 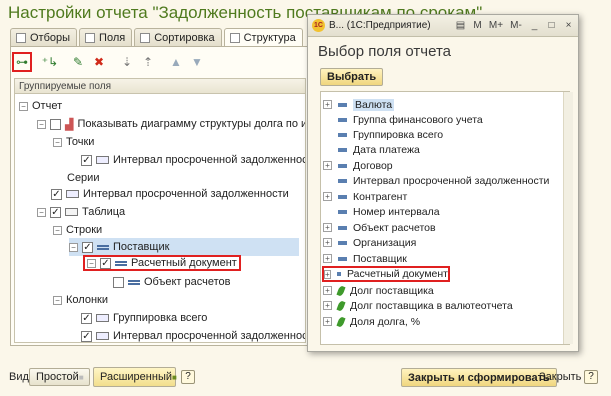 I want to click on tab-sorting: Сортировка, so click(x=178, y=37).